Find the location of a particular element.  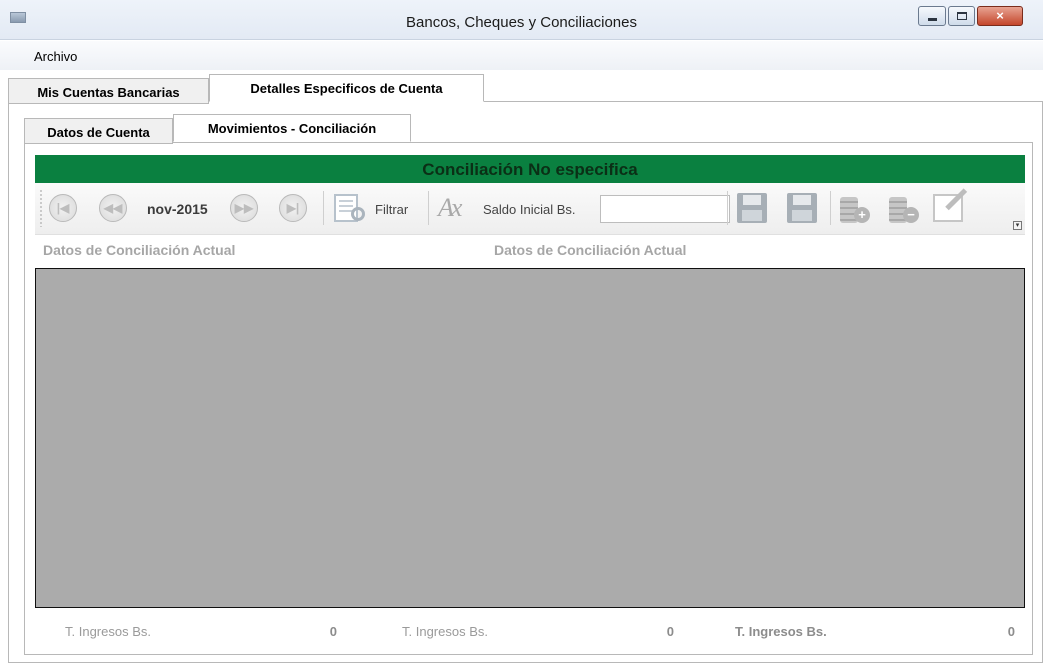

toolbar-overflow-button: ▾ is located at coordinates (1017, 225).